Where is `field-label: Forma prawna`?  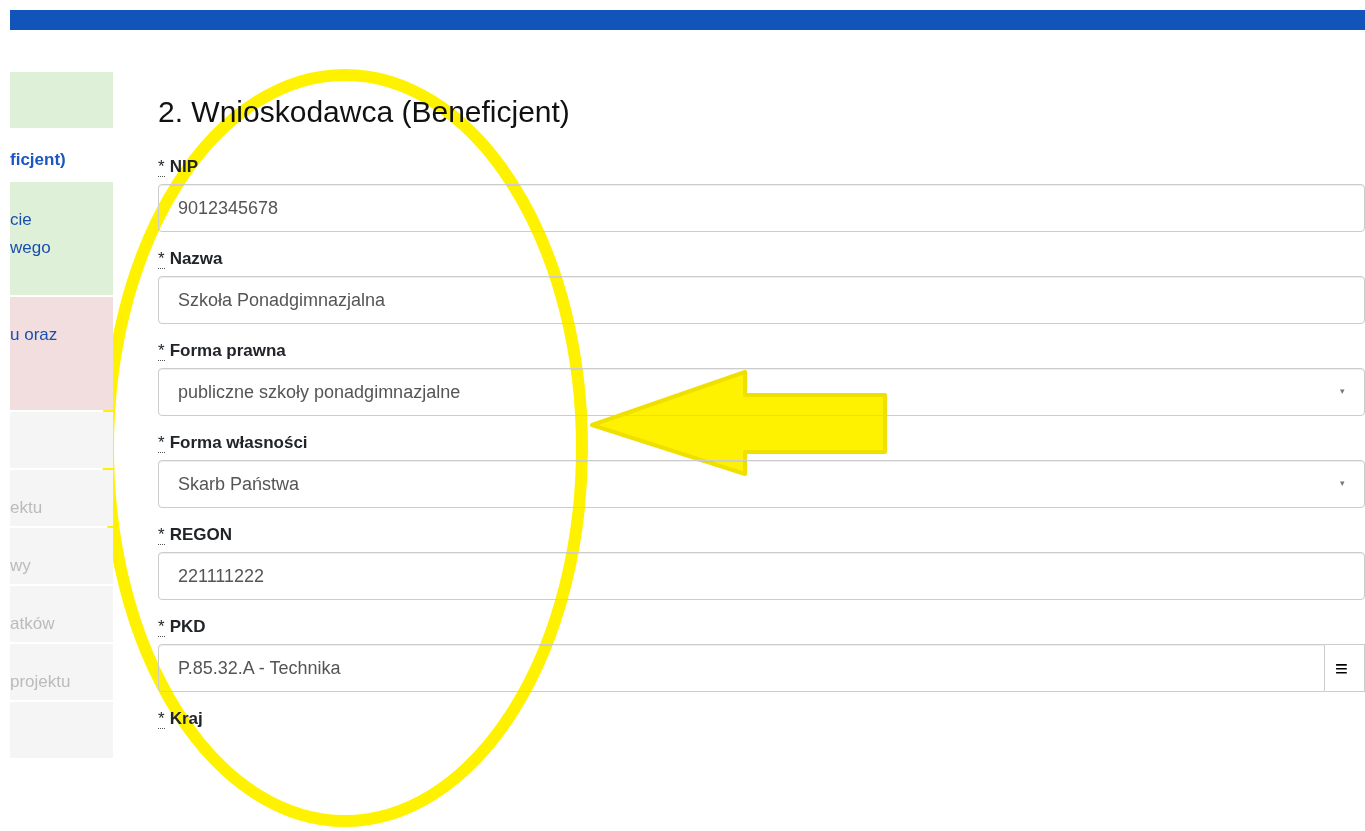
field-label: Forma prawna is located at coordinates (227, 350).